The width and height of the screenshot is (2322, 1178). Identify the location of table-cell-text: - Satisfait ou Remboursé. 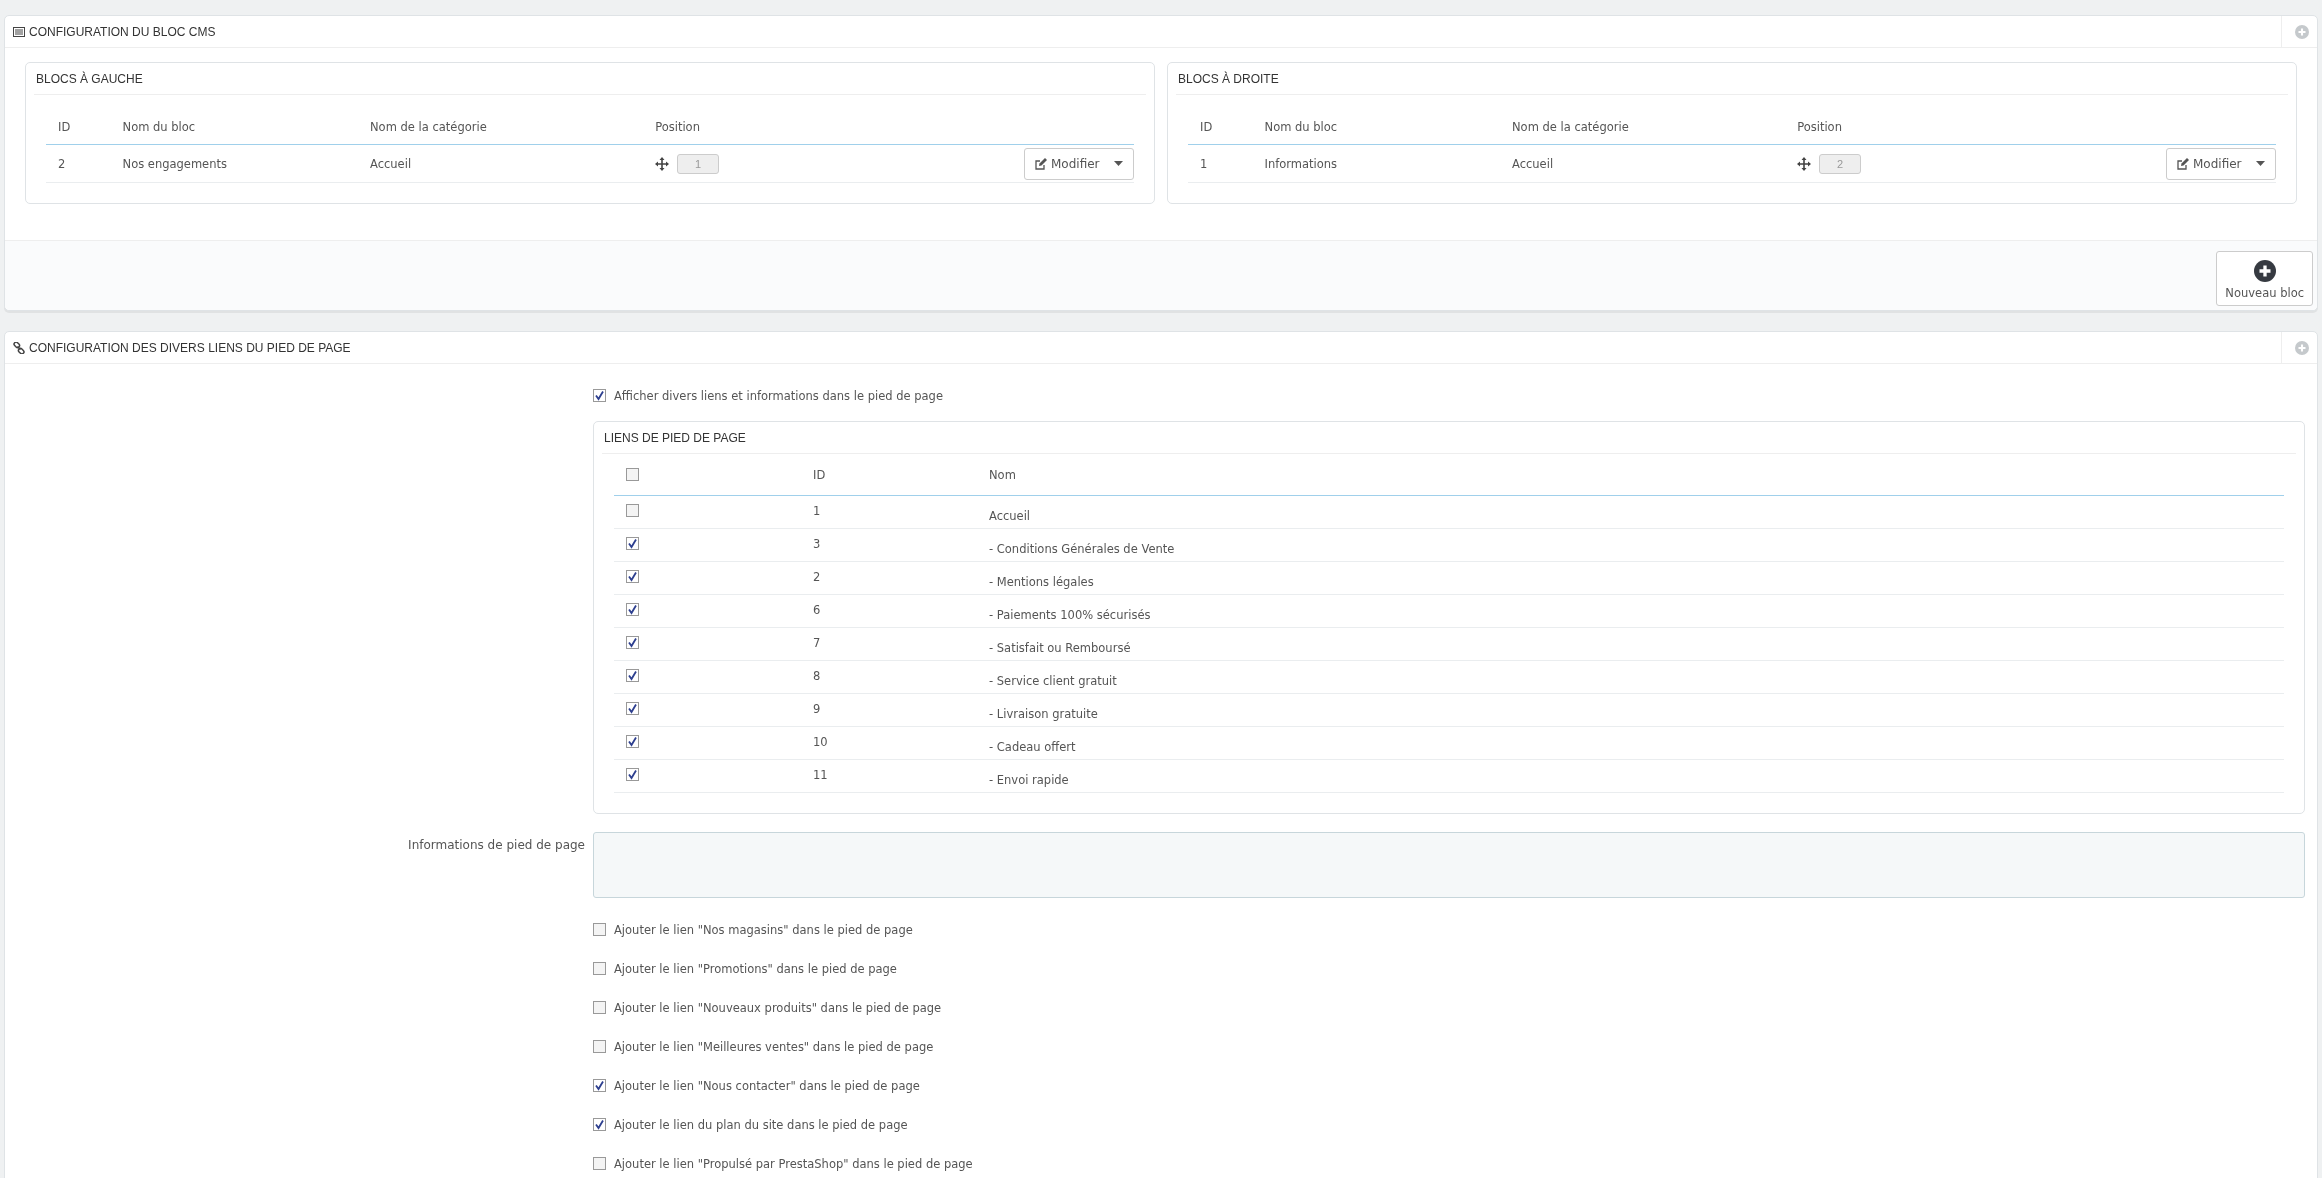
(1060, 649).